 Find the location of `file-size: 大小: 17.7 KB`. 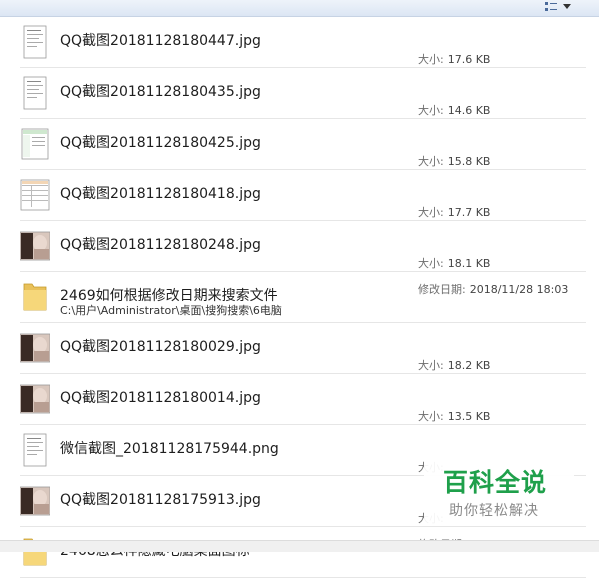

file-size: 大小: 17.7 KB is located at coordinates (454, 212).